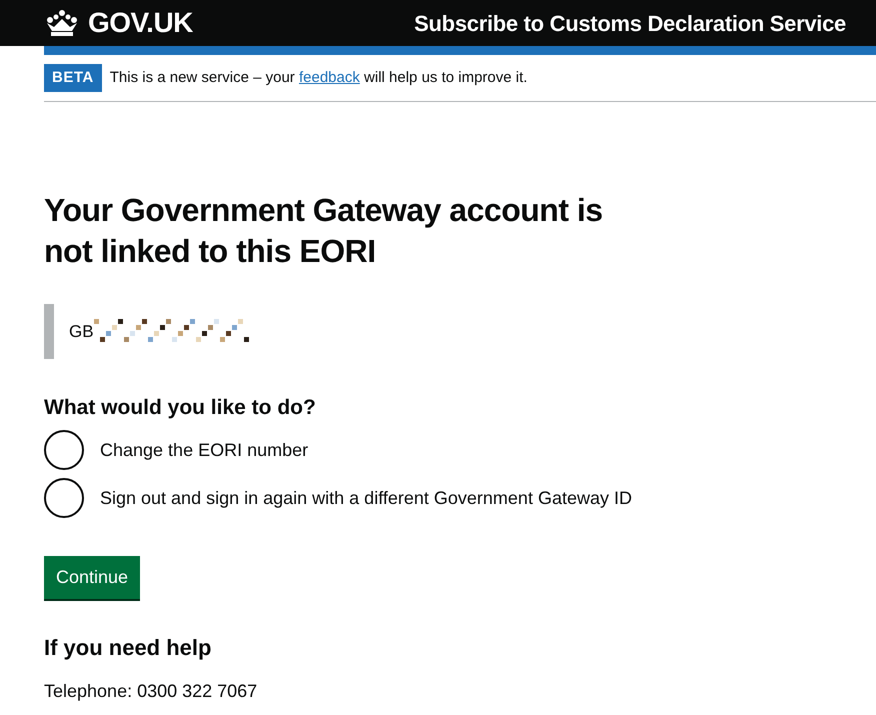 The height and width of the screenshot is (715, 876). I want to click on help-heading: If you need help, so click(128, 648).